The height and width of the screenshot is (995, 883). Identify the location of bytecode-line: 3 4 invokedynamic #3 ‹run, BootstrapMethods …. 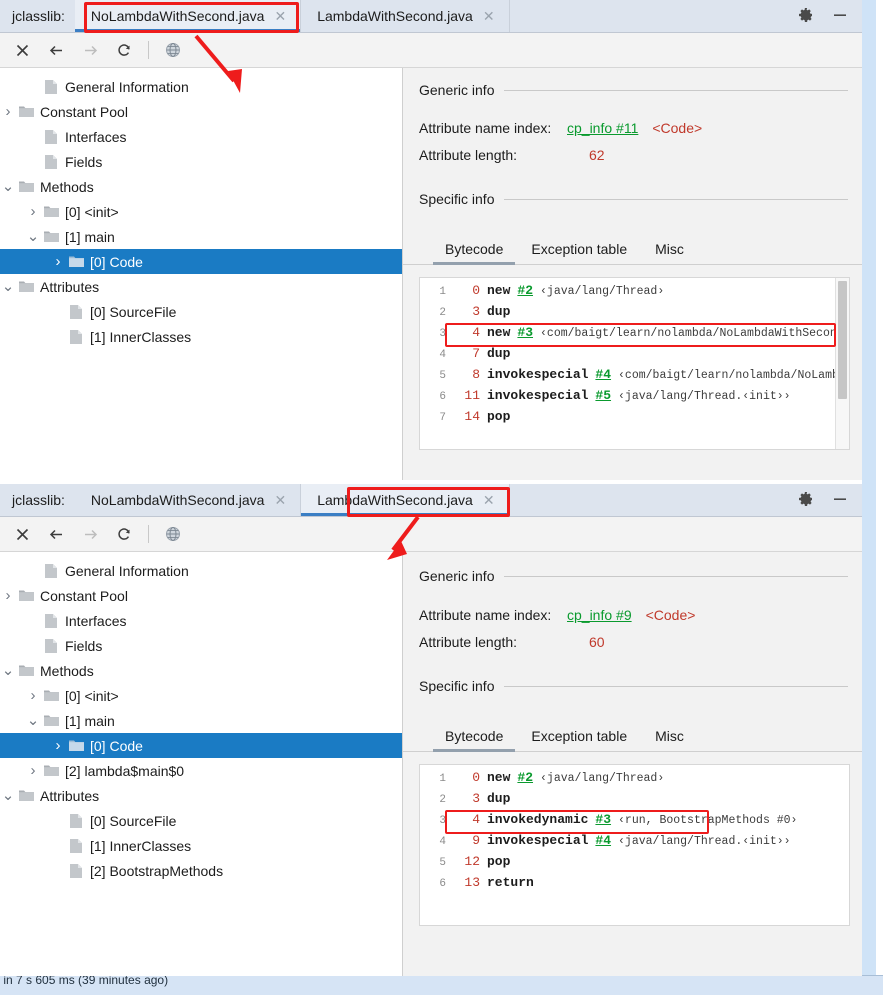
(634, 822).